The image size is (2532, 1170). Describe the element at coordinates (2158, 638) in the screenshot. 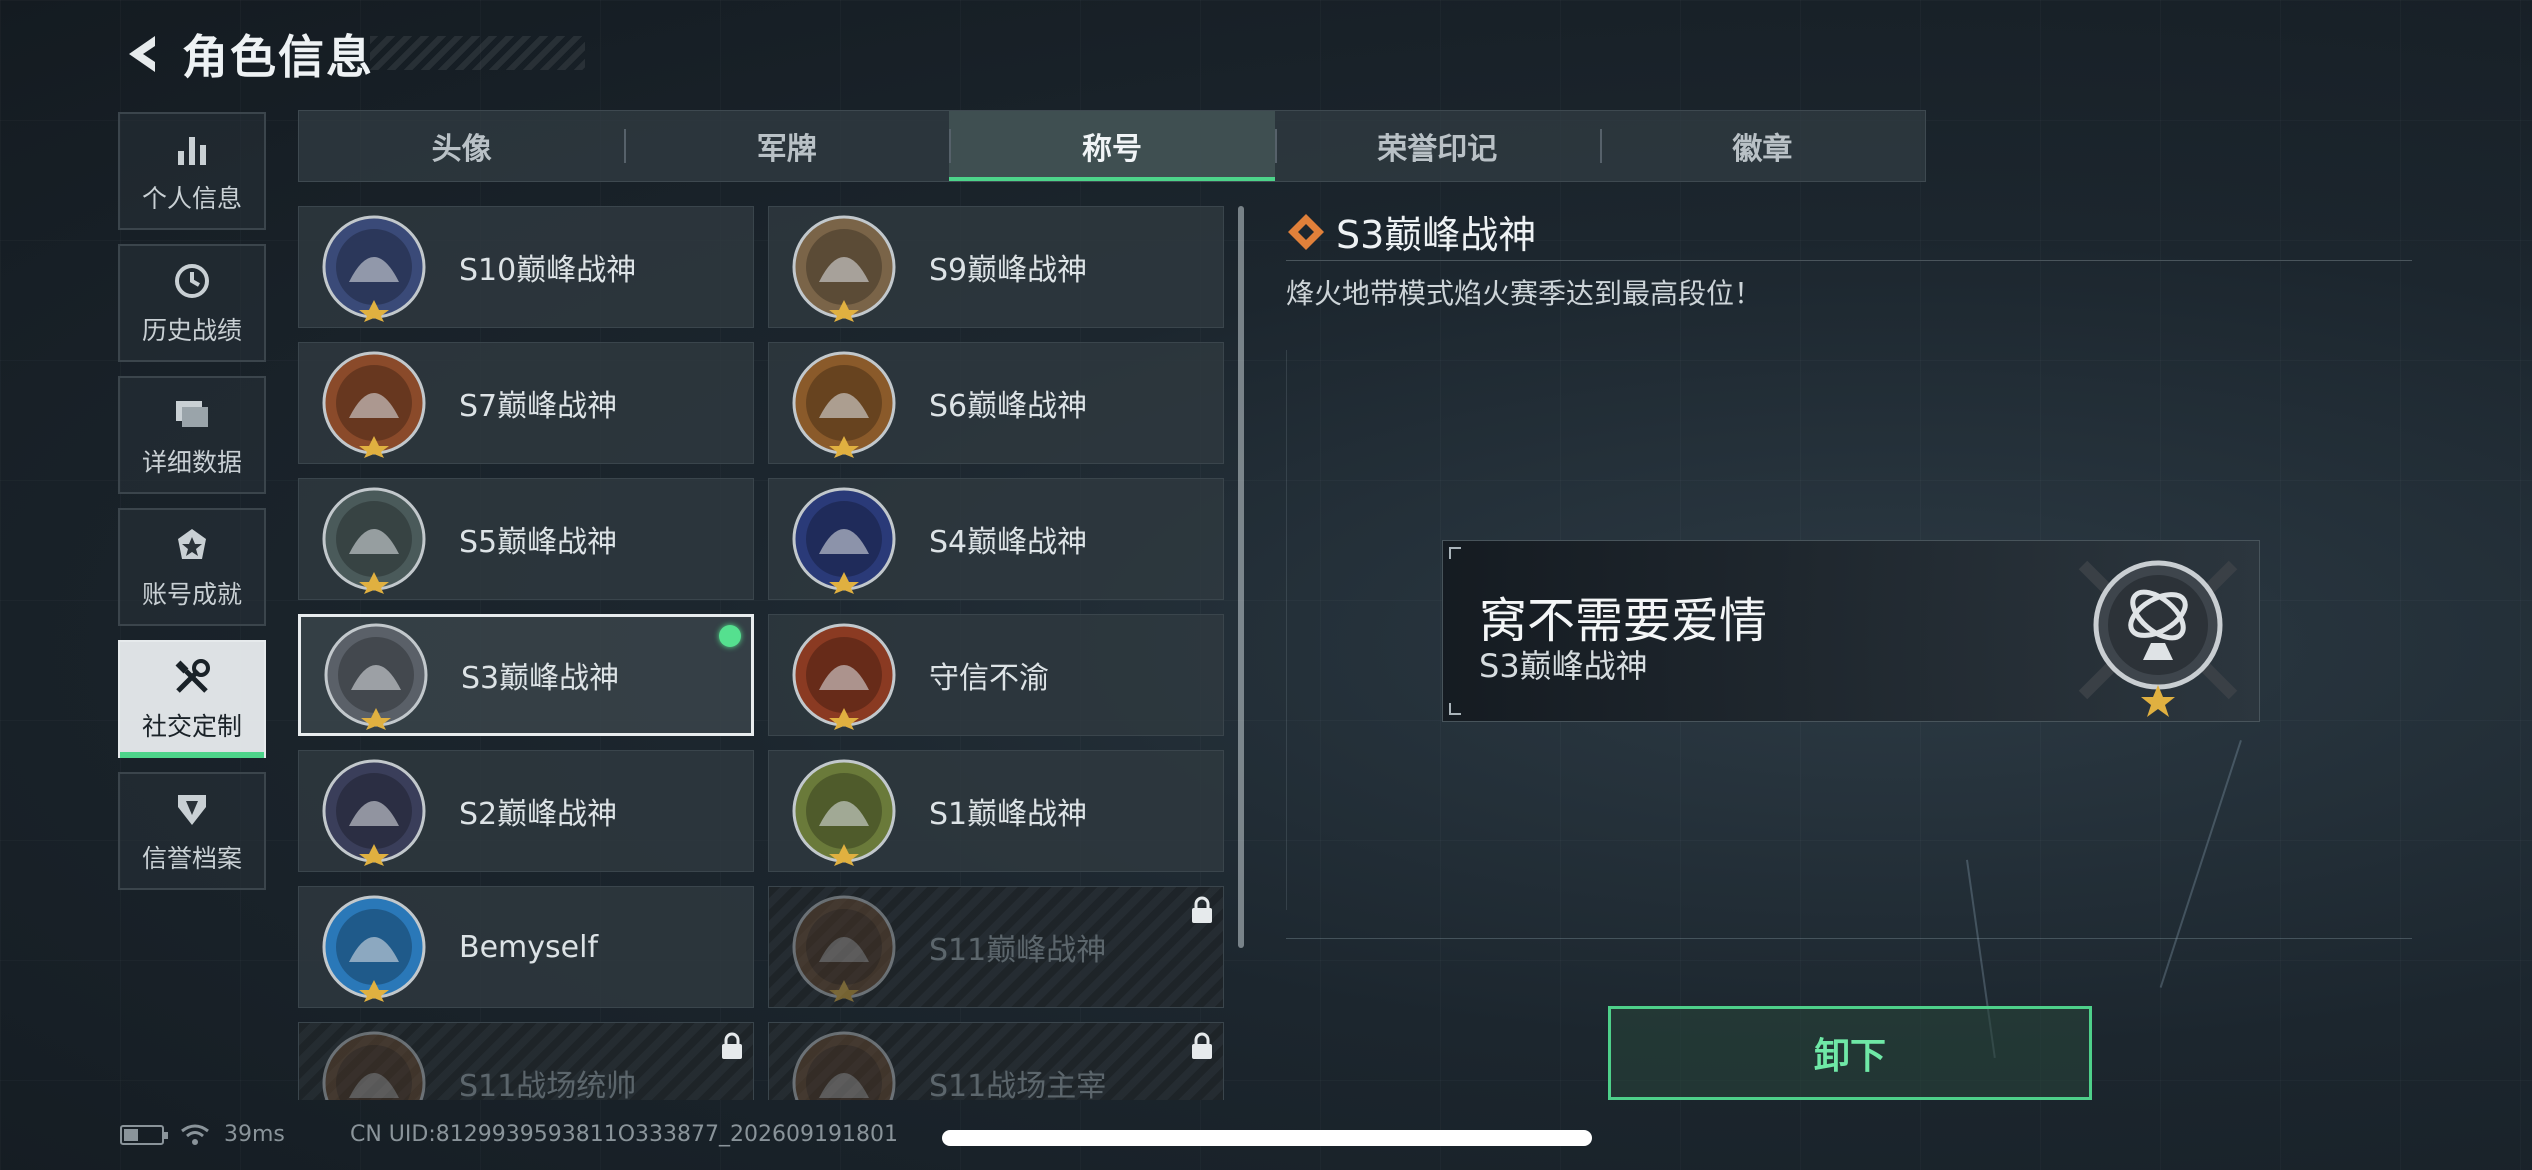

I see `armillary-emblem-icon` at that location.